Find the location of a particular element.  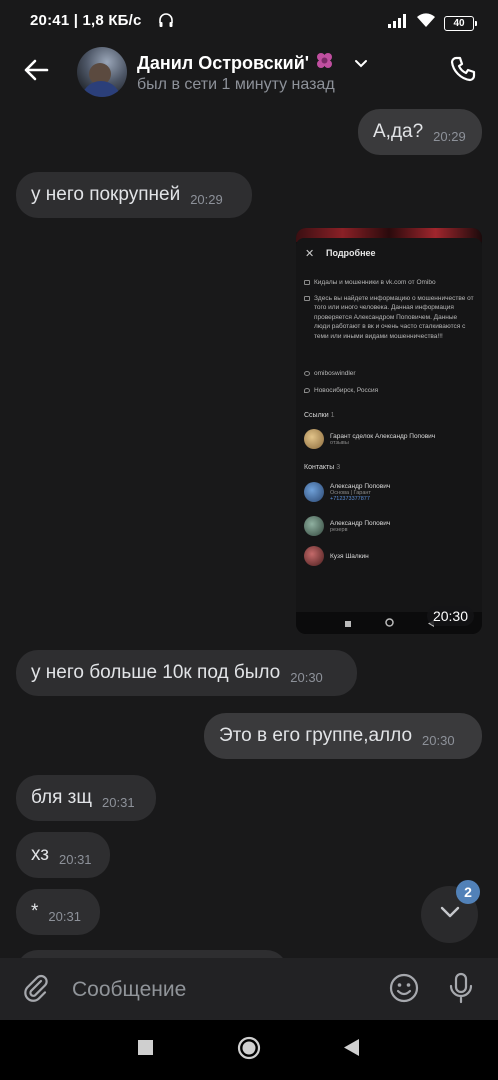

message-text: А,да? is located at coordinates (398, 131).